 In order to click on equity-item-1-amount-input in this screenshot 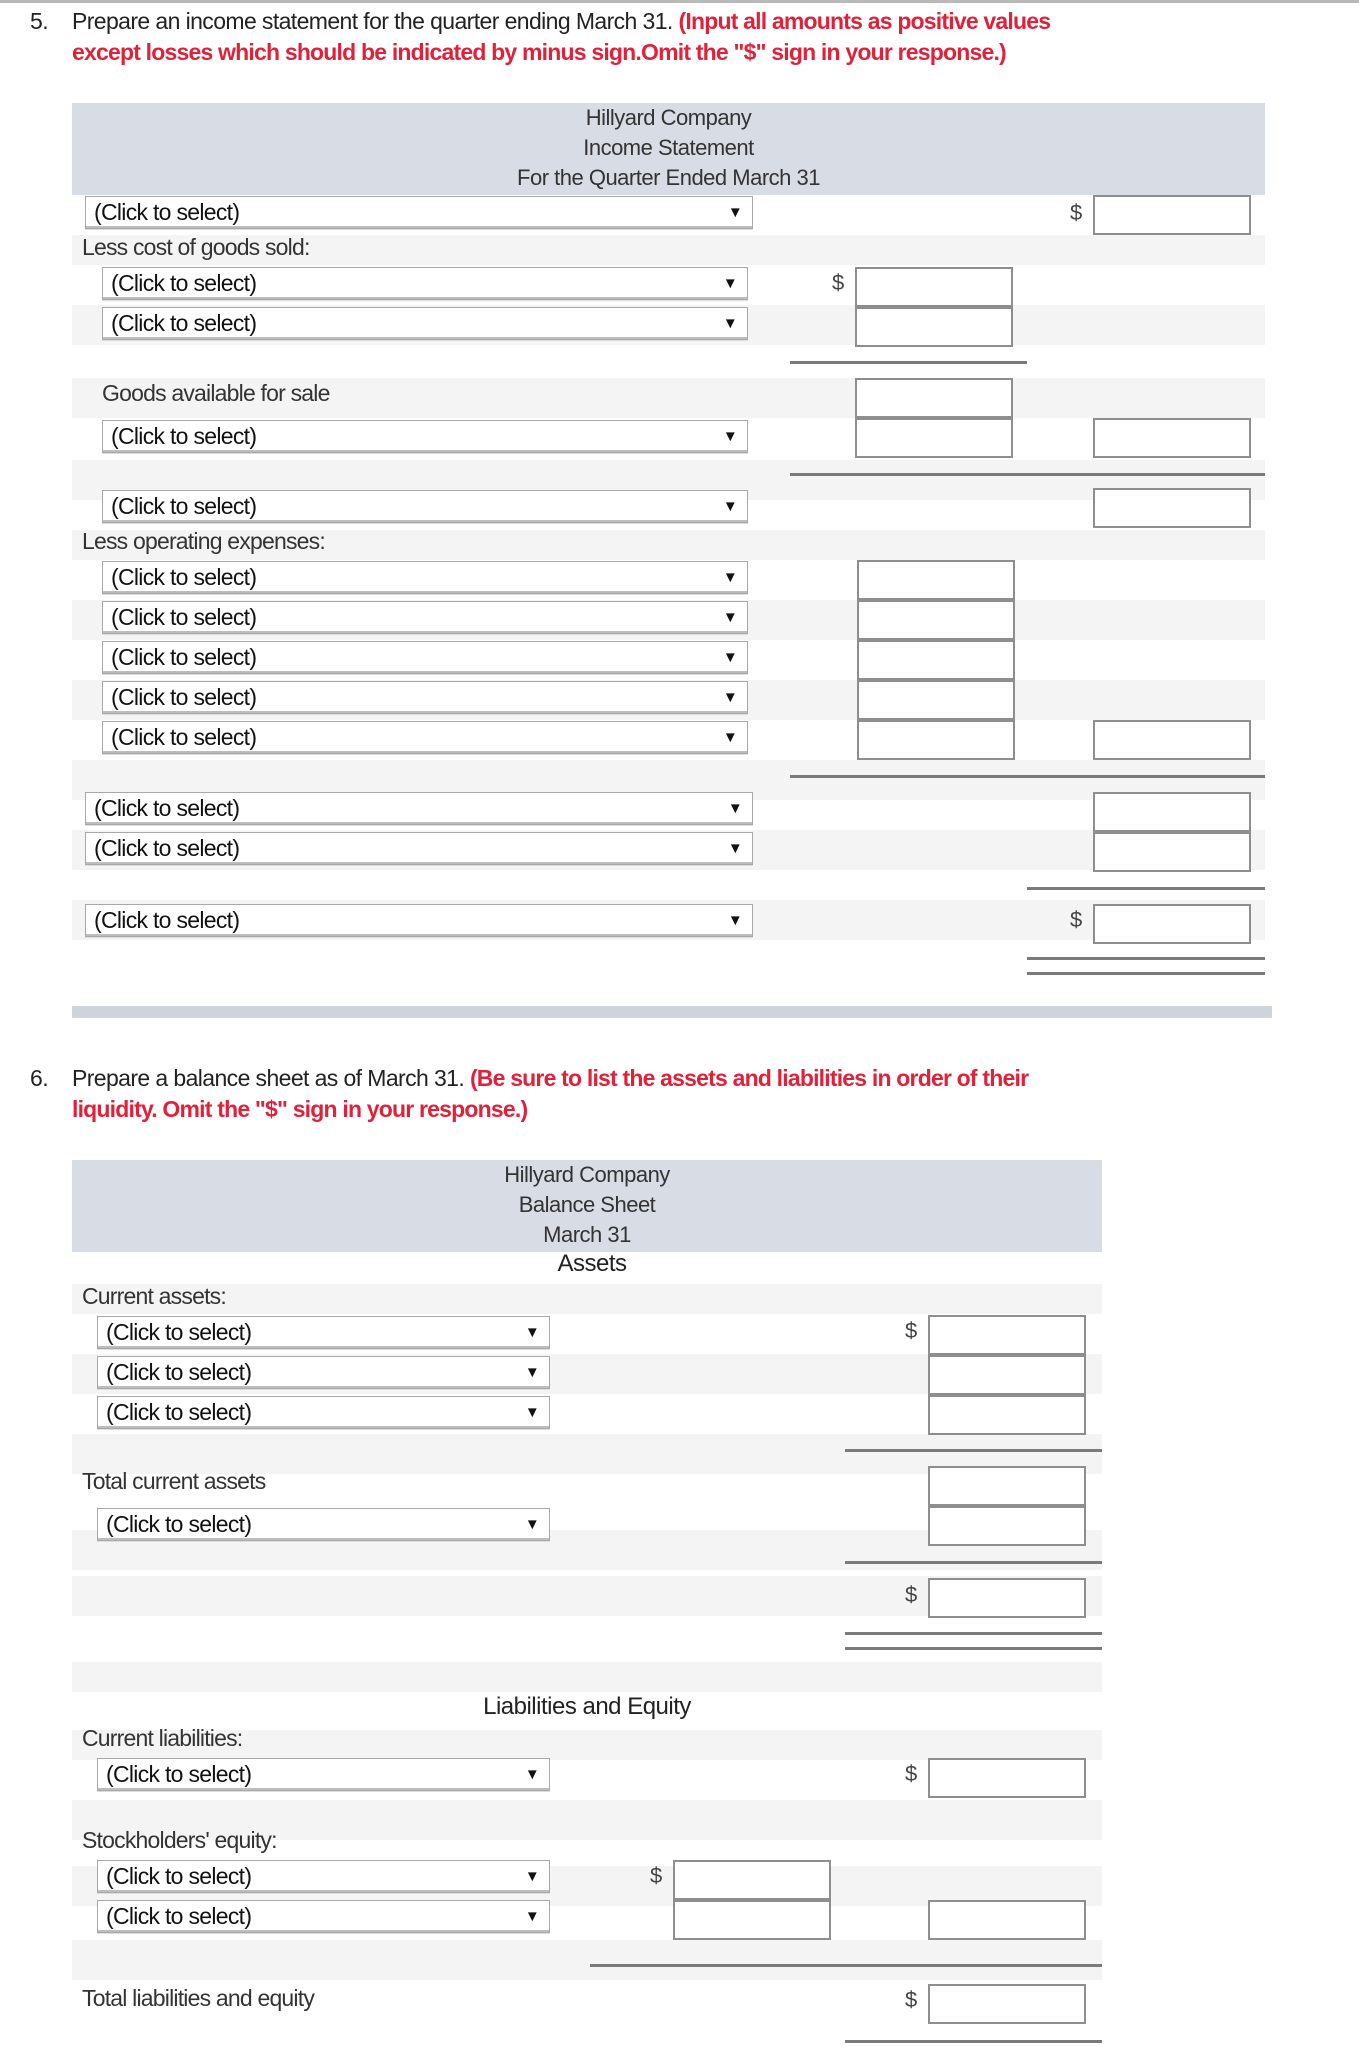, I will do `click(752, 1880)`.